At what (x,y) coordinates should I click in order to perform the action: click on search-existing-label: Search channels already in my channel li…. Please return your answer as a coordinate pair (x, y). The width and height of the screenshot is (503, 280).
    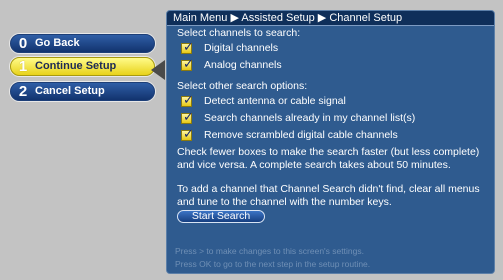
    Looking at the image, I should click on (310, 118).